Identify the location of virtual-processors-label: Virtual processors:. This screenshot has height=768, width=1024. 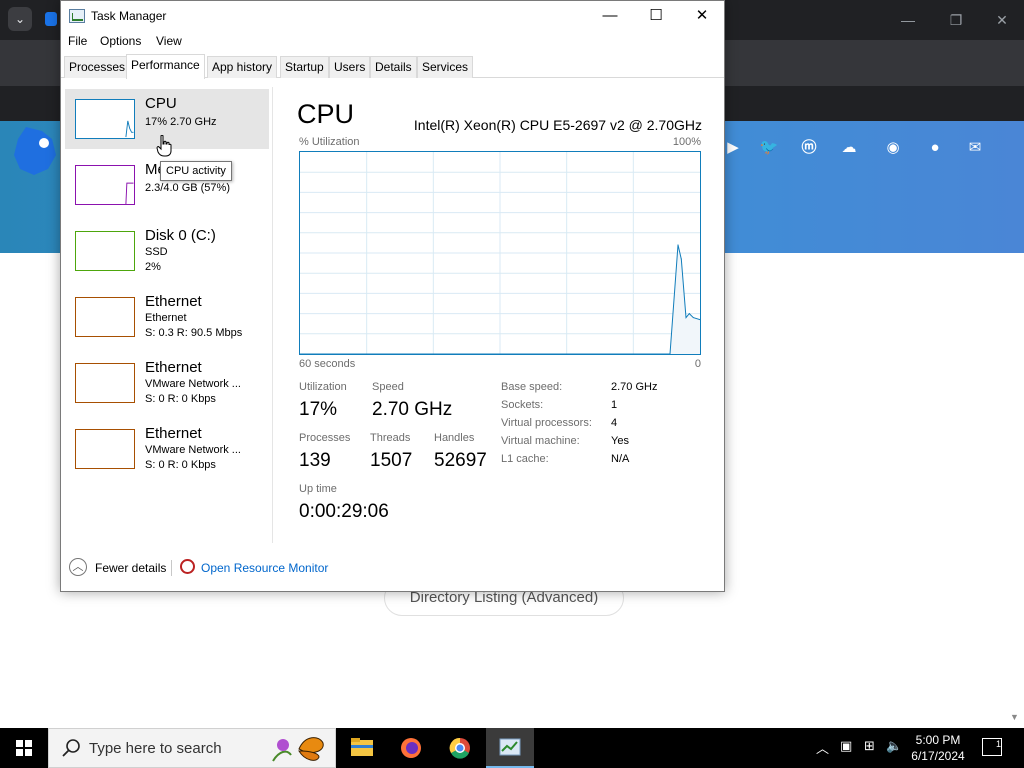
(546, 423).